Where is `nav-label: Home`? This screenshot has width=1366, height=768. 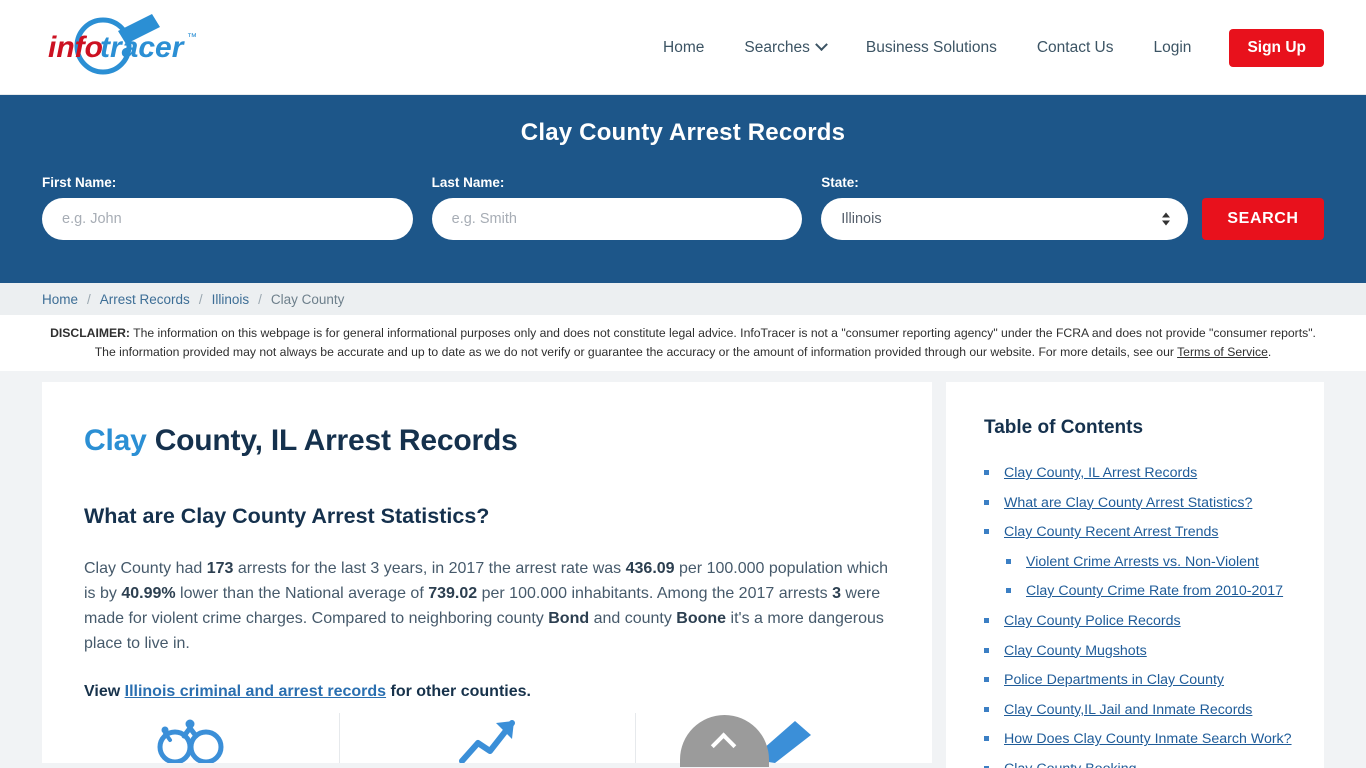 nav-label: Home is located at coordinates (684, 47).